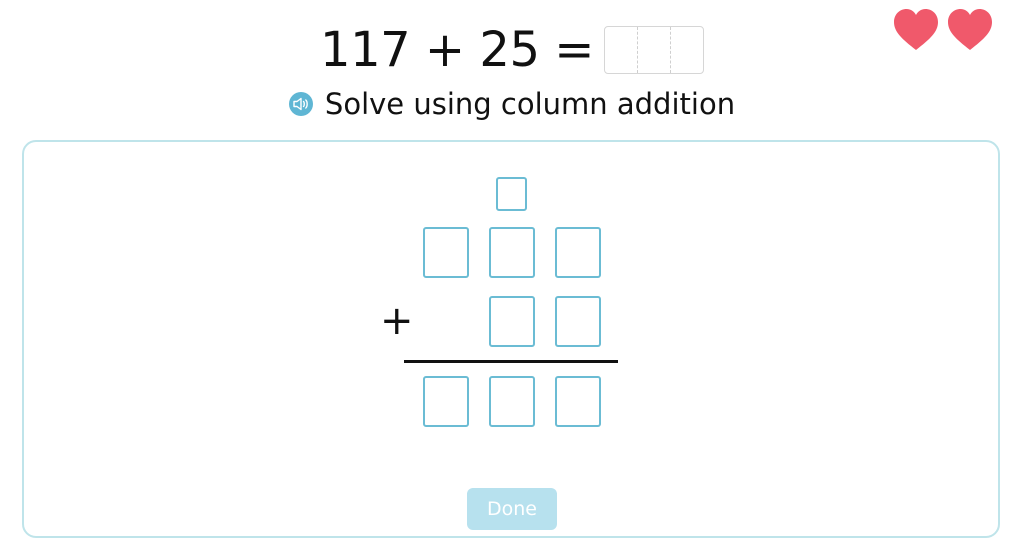  I want to click on addend2-ones-input, so click(578, 321).